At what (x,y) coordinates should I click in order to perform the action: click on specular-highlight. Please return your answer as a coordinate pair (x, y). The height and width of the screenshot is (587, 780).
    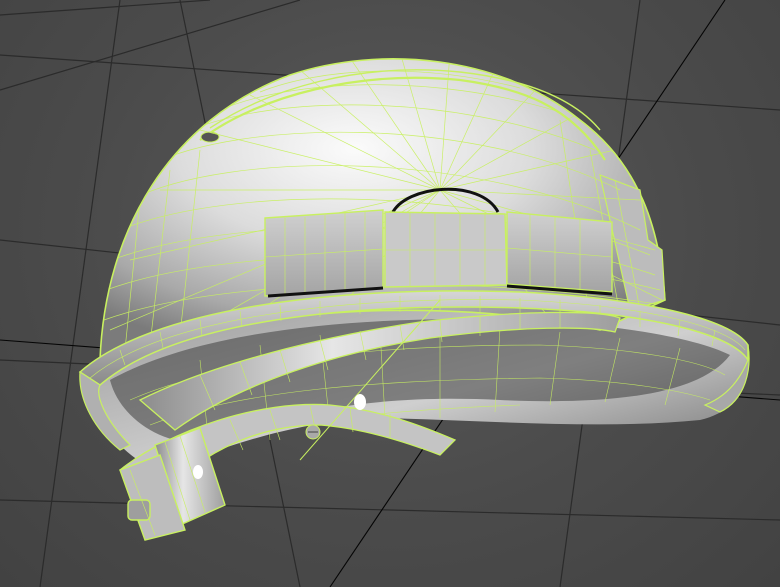
    Looking at the image, I should click on (360, 402).